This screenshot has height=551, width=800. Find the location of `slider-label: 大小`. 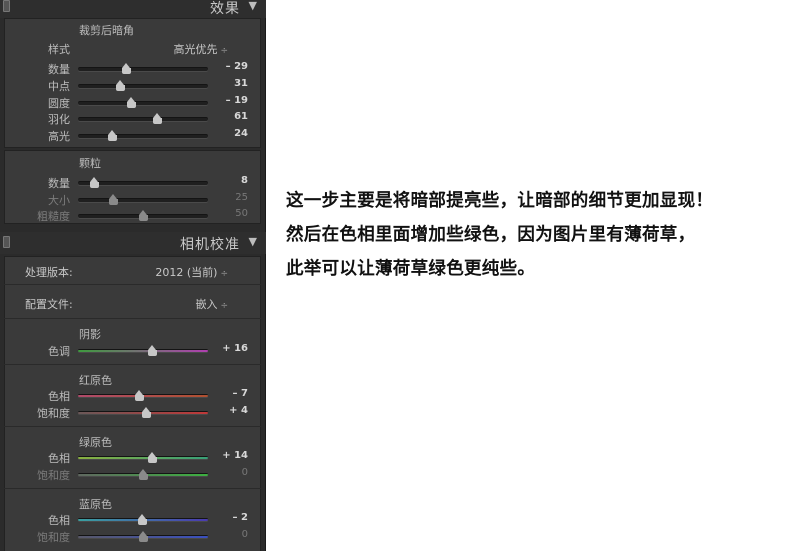

slider-label: 大小 is located at coordinates (59, 200).